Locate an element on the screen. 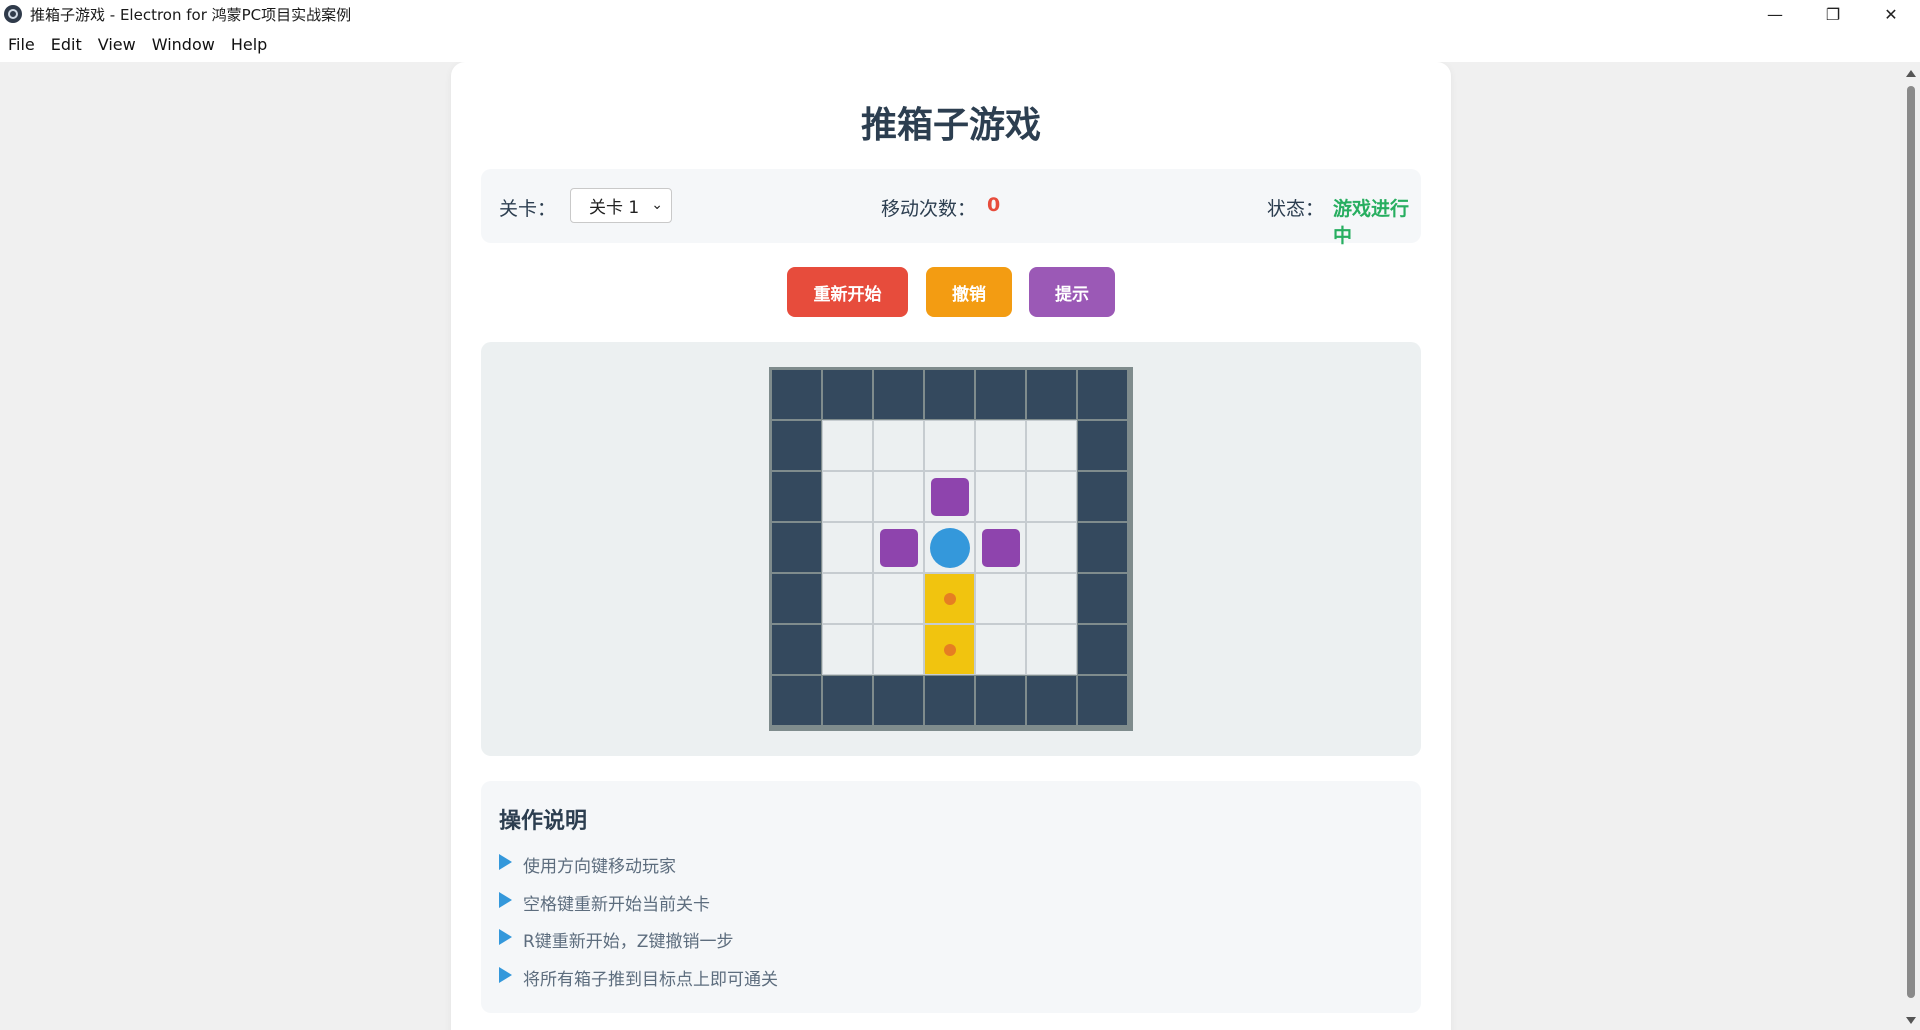 Image resolution: width=1920 pixels, height=1030 pixels. list-item: R键重新开始，Z键撤销一步 is located at coordinates (638, 946).